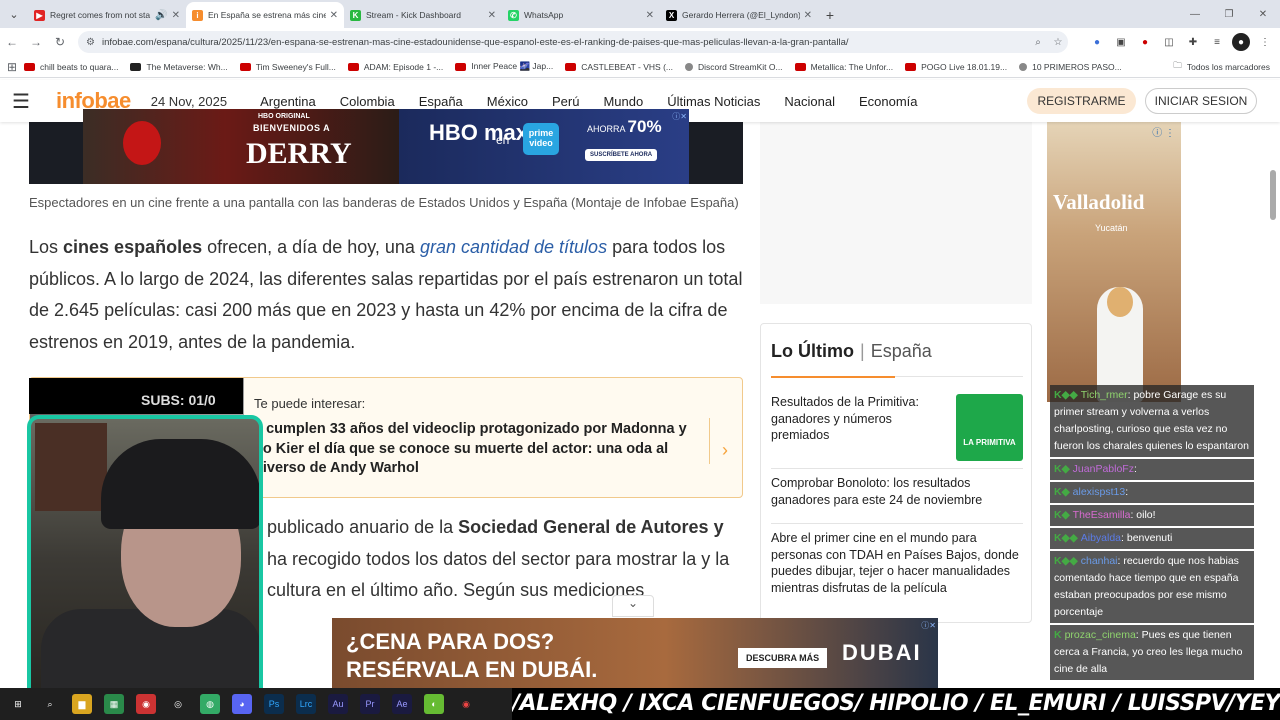  What do you see at coordinates (434, 704) in the screenshot?
I see `app-icon: ◐` at bounding box center [434, 704].